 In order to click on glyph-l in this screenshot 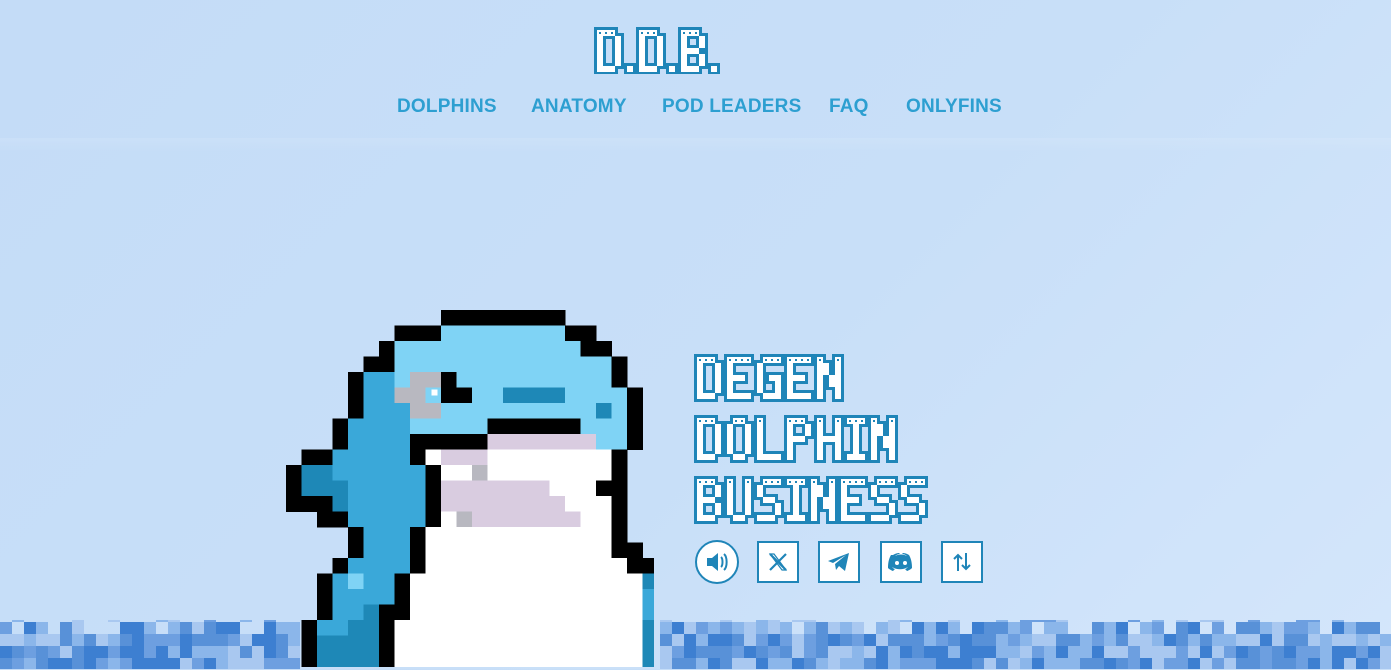, I will do `click(769, 439)`.